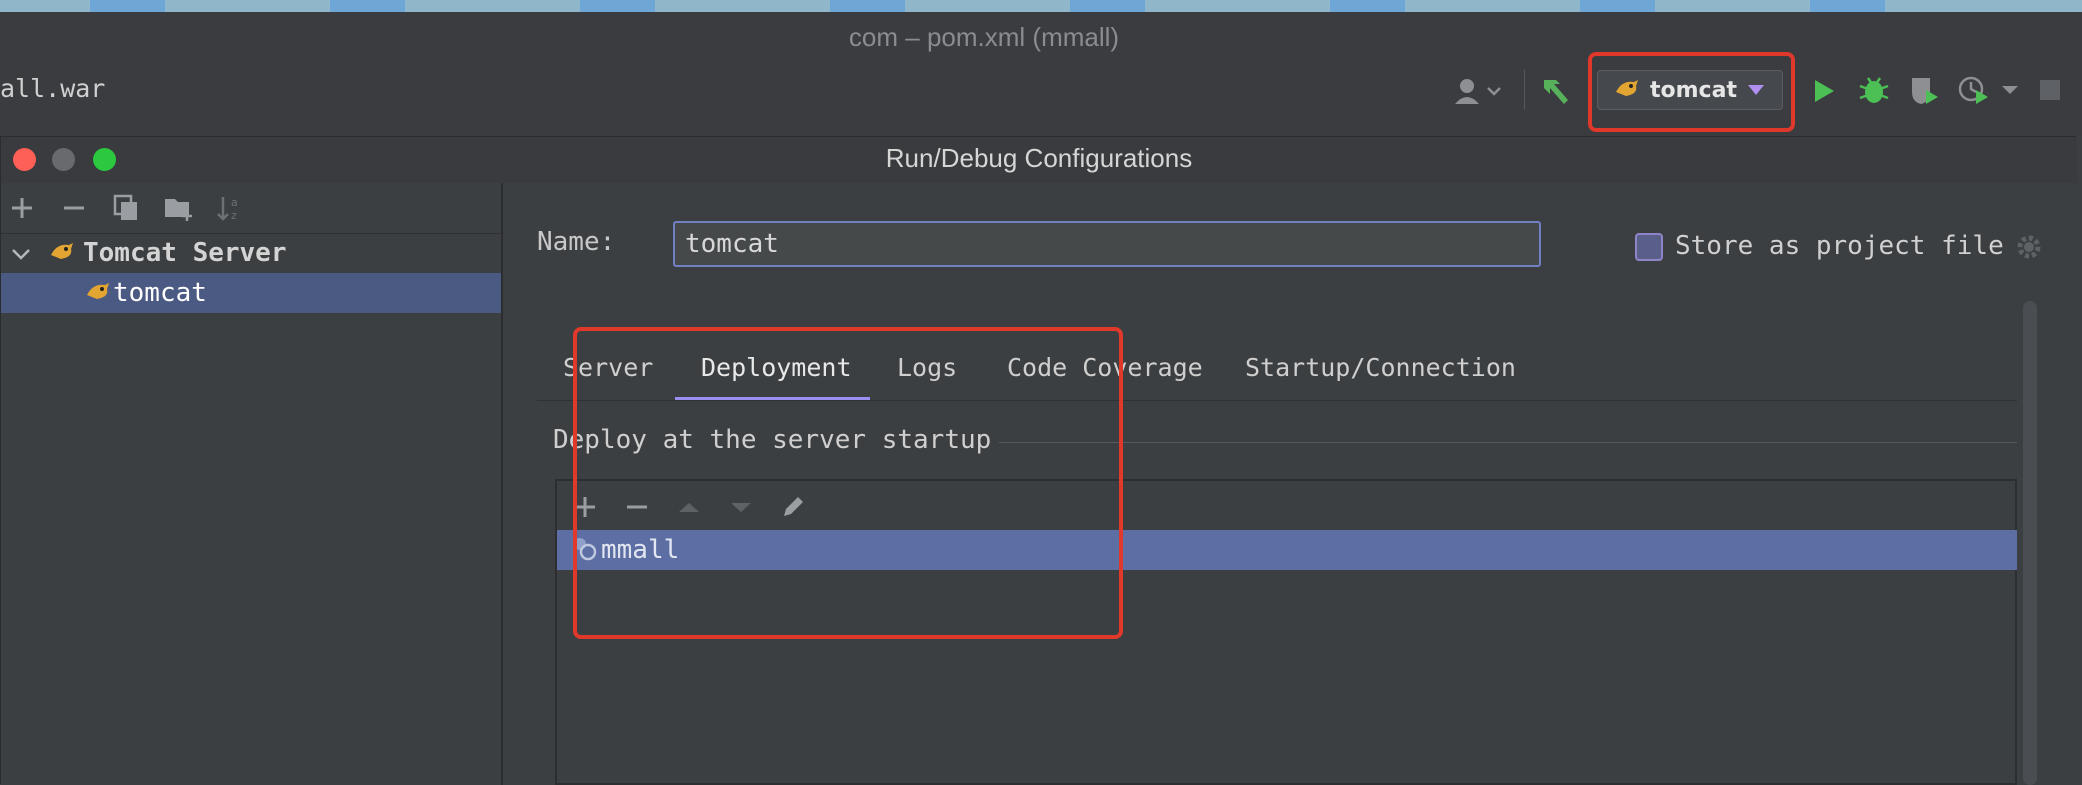  What do you see at coordinates (1691, 92) in the screenshot?
I see `highlight-box-run-config` at bounding box center [1691, 92].